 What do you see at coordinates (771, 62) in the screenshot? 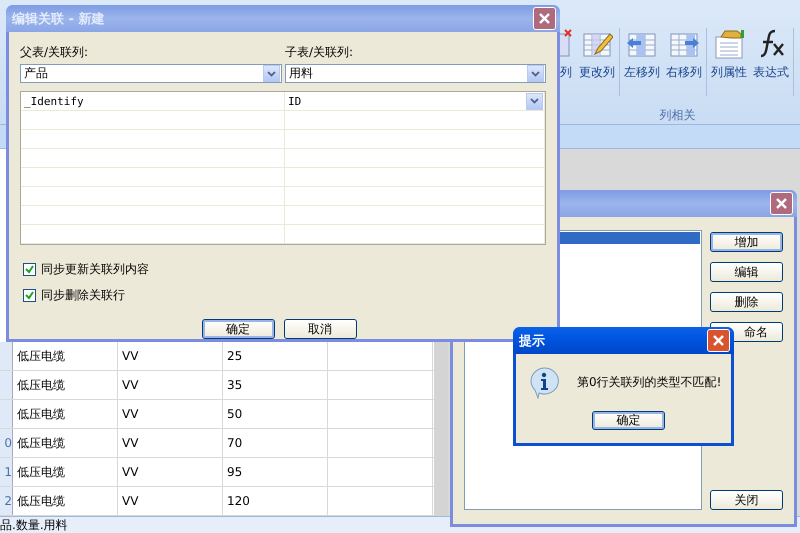
I see `ribbon-button: 表达式` at bounding box center [771, 62].